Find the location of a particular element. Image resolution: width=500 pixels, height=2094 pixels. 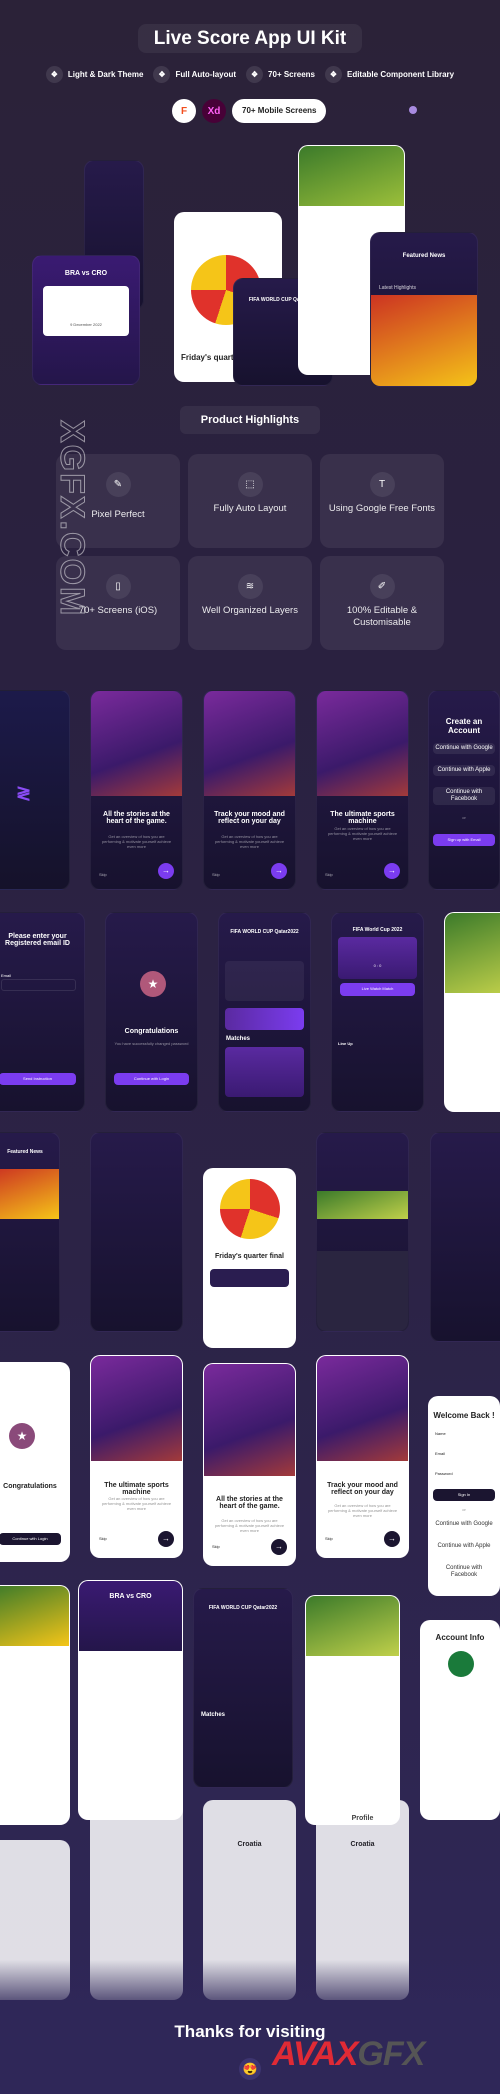

match-header is located at coordinates (130, 1616).